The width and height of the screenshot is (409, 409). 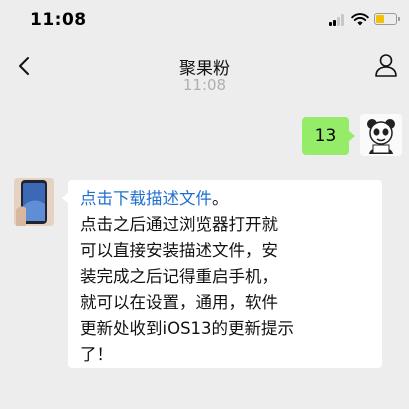 What do you see at coordinates (338, 19) in the screenshot?
I see `signal-icon` at bounding box center [338, 19].